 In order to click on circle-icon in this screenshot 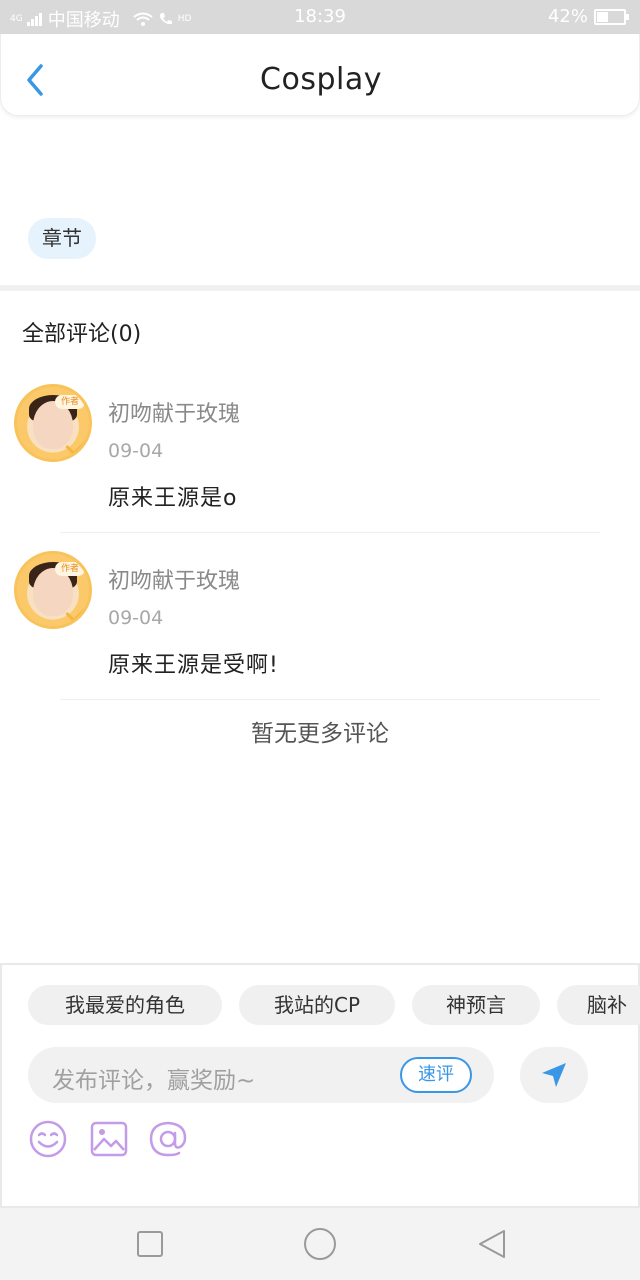, I will do `click(320, 1244)`.